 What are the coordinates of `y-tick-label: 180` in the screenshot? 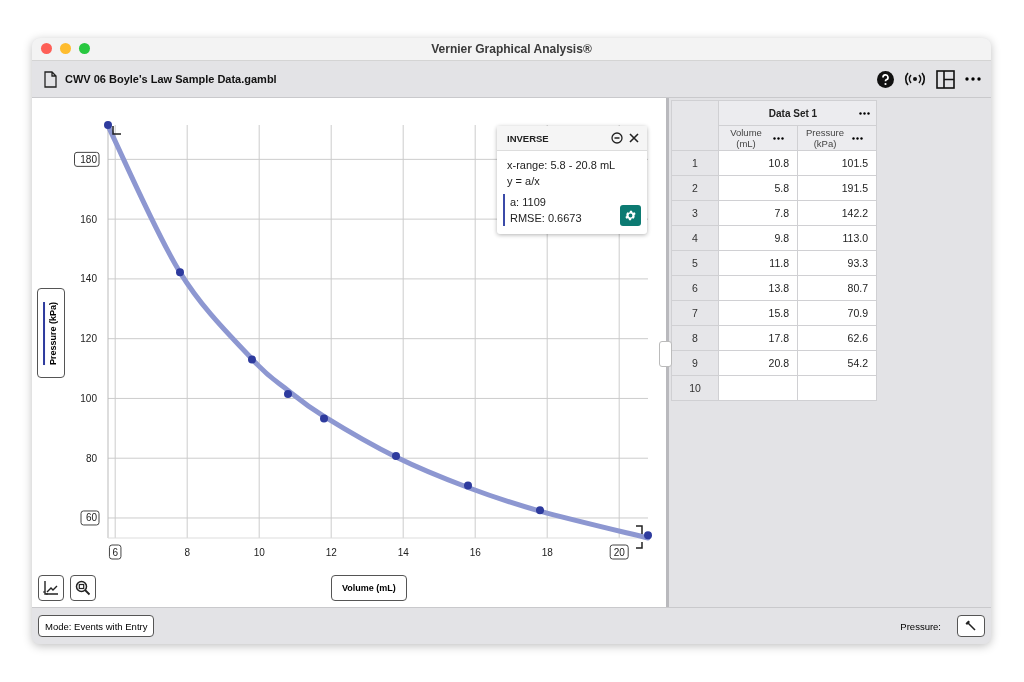 It's located at (89, 160).